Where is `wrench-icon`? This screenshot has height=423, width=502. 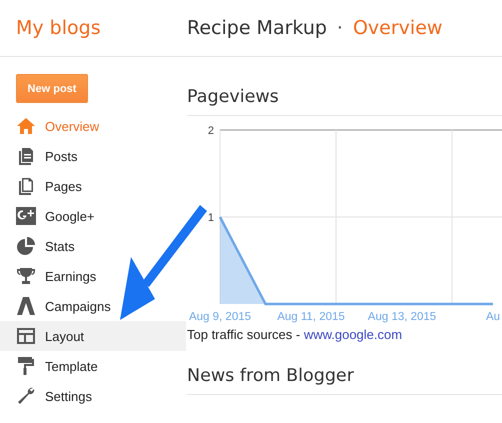 wrench-icon is located at coordinates (26, 396).